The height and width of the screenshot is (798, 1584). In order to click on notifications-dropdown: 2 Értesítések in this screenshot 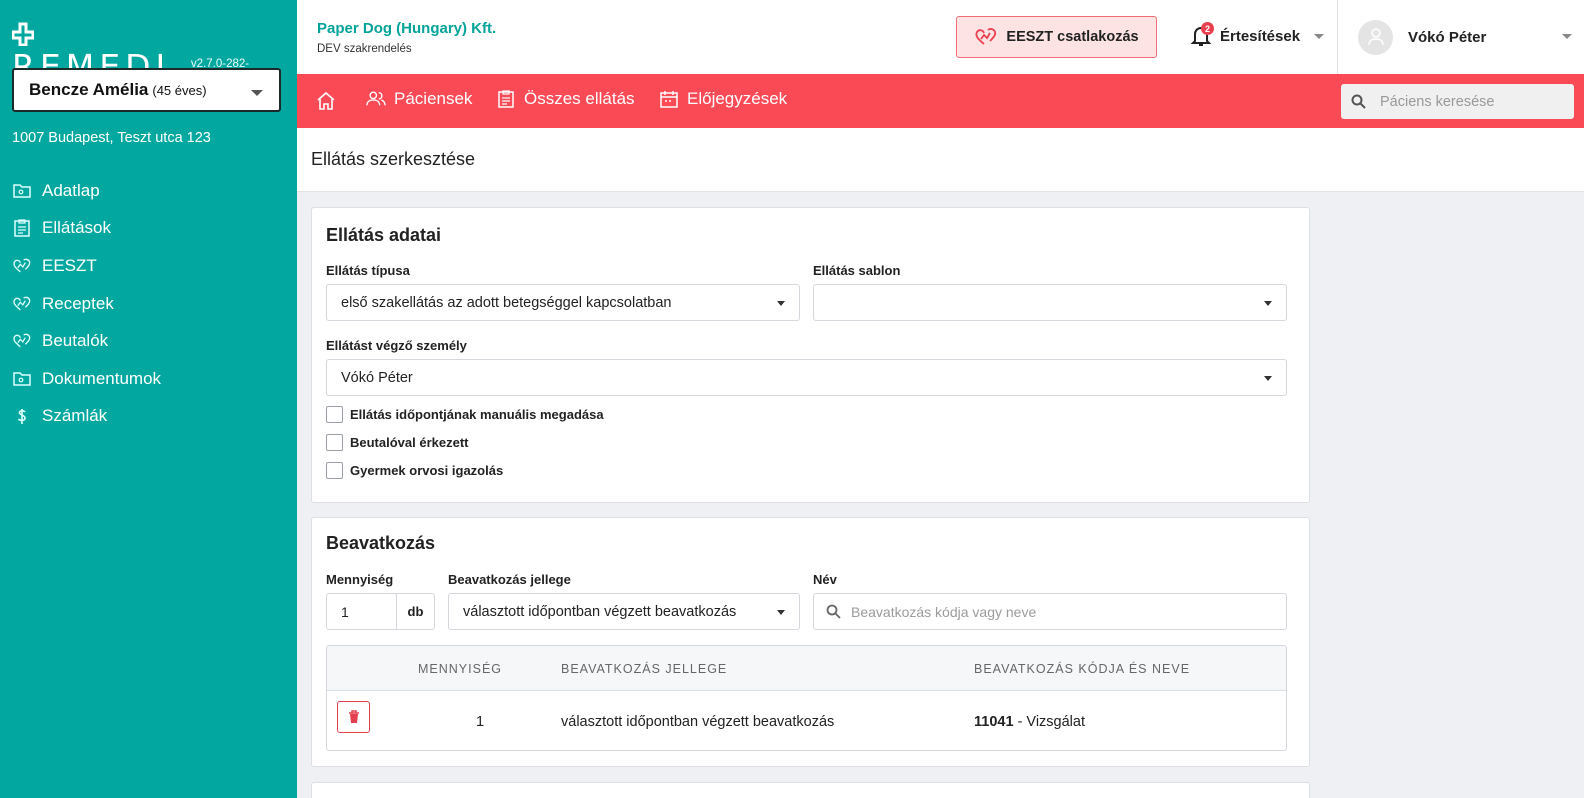, I will do `click(1257, 35)`.